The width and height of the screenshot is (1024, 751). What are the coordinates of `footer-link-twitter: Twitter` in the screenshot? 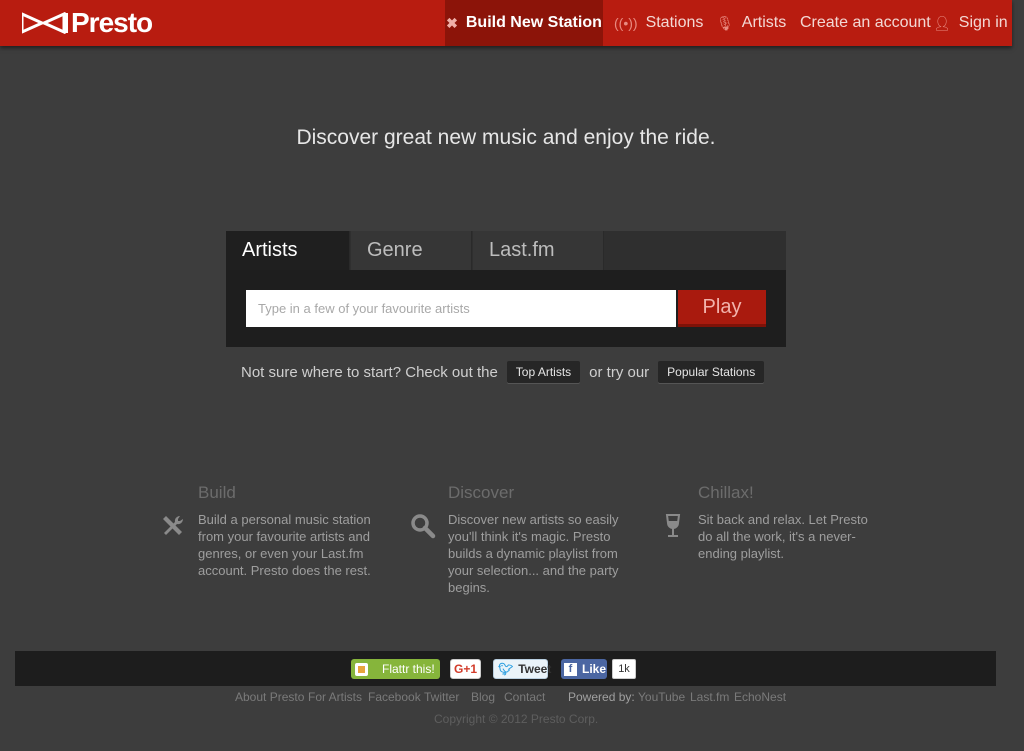 It's located at (441, 697).